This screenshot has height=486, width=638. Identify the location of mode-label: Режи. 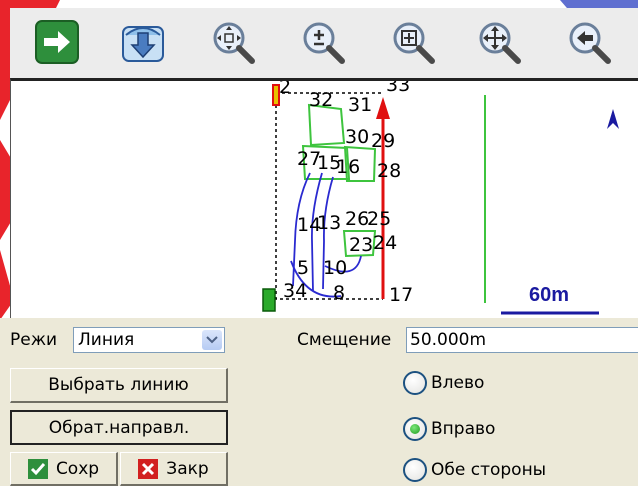
(34, 340).